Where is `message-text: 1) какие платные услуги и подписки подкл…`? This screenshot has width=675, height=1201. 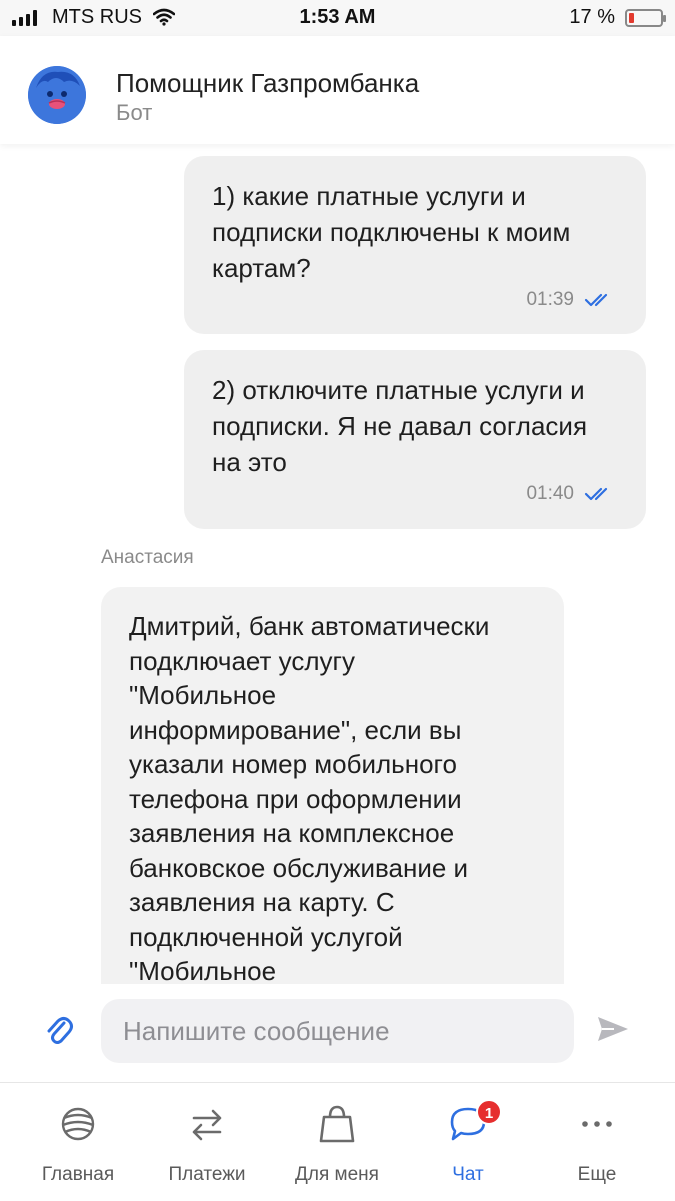
message-text: 1) какие платные услуги и подписки подкл… is located at coordinates (391, 232).